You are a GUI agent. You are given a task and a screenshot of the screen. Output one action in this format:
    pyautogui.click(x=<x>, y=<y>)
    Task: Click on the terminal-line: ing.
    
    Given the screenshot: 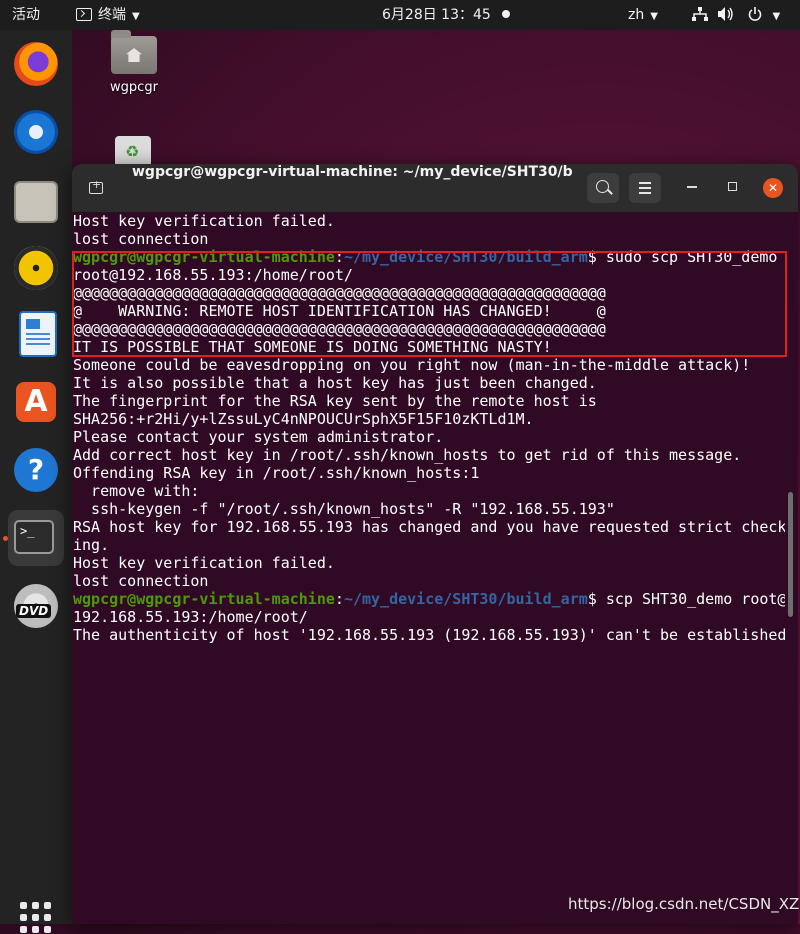 What is the action you would take?
    pyautogui.click(x=91, y=545)
    